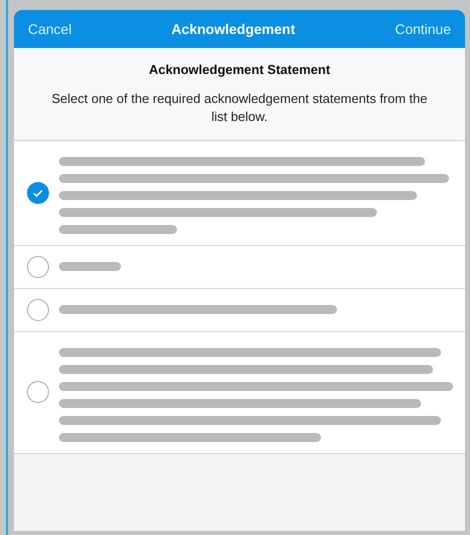  What do you see at coordinates (422, 29) in the screenshot?
I see `continue-button: Continue` at bounding box center [422, 29].